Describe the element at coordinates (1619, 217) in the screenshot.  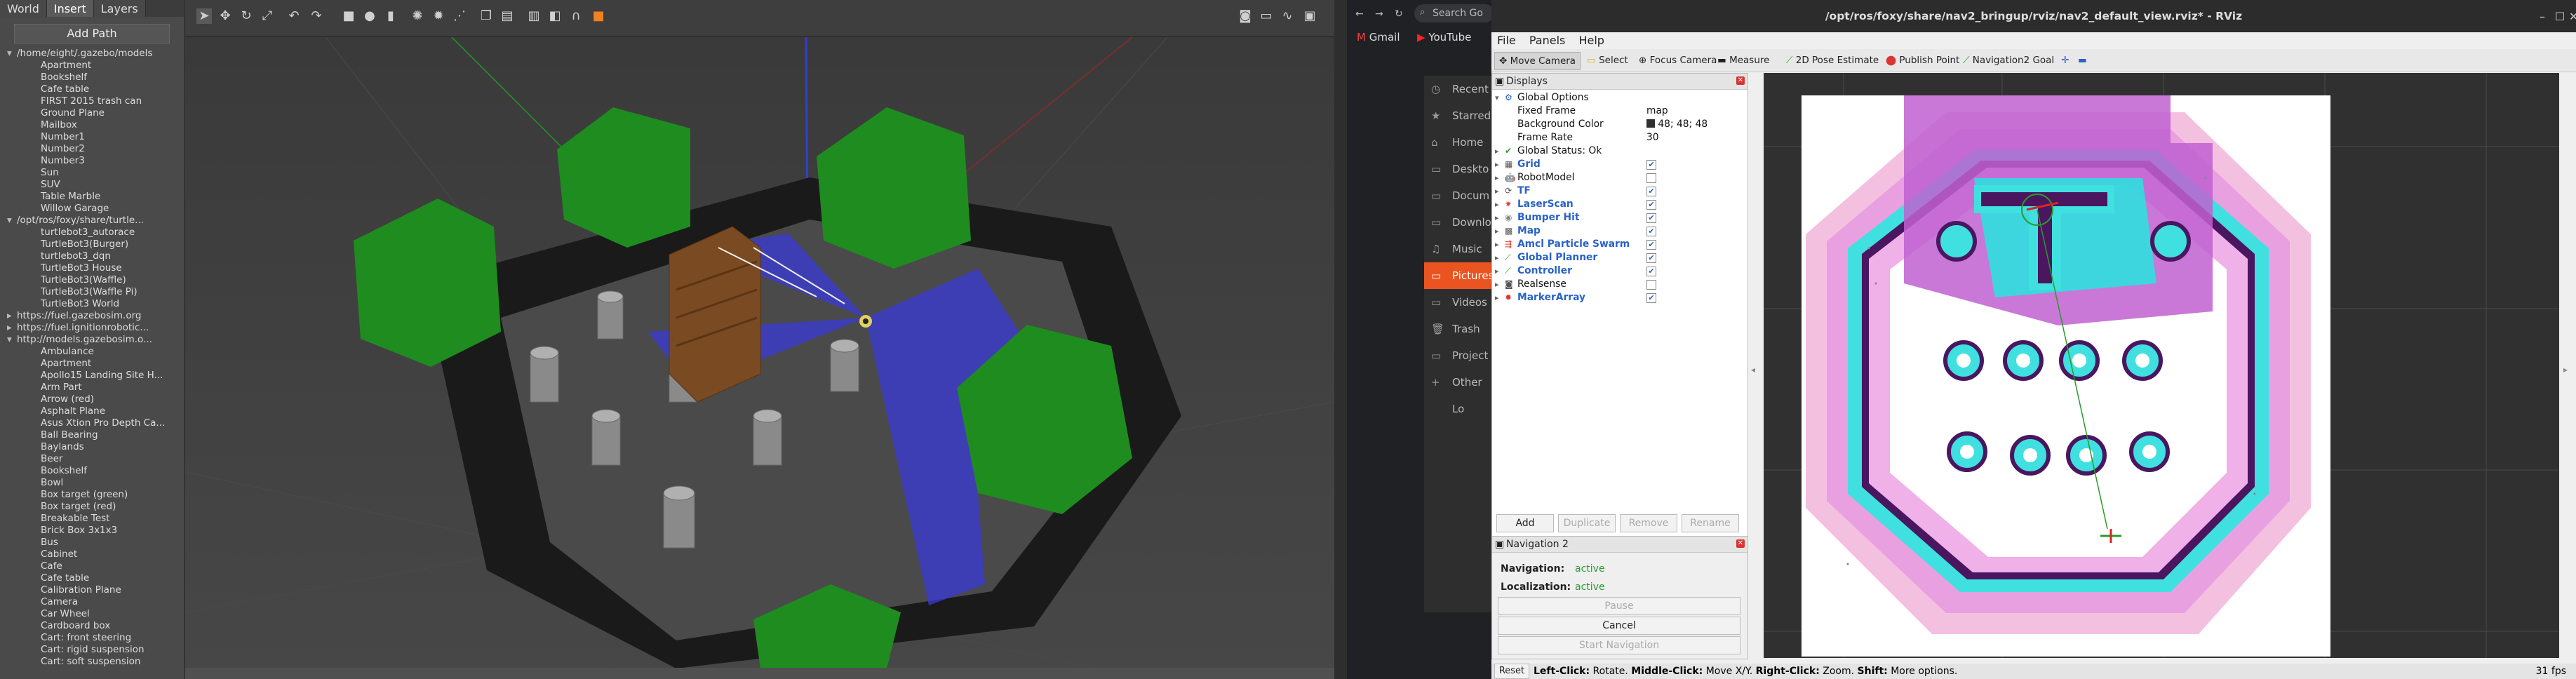
I see `display-item: ▸ ◉ Bumper Hit ✔` at that location.